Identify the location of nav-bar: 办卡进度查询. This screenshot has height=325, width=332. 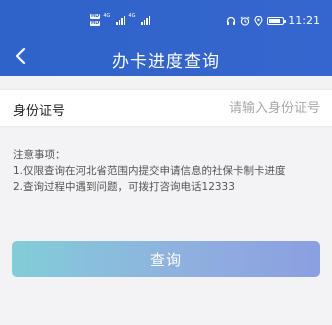
(166, 58).